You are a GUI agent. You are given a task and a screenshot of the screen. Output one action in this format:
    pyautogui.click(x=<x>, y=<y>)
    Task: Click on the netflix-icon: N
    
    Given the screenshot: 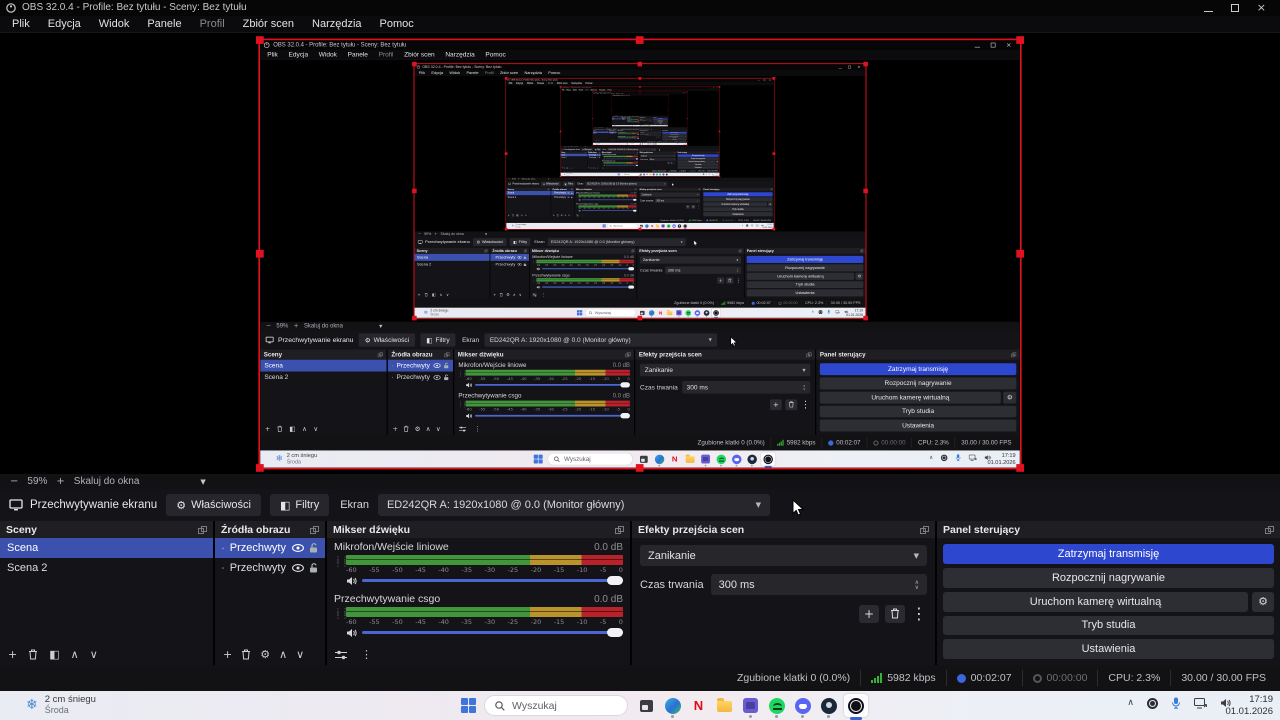 What is the action you would take?
    pyautogui.click(x=698, y=705)
    